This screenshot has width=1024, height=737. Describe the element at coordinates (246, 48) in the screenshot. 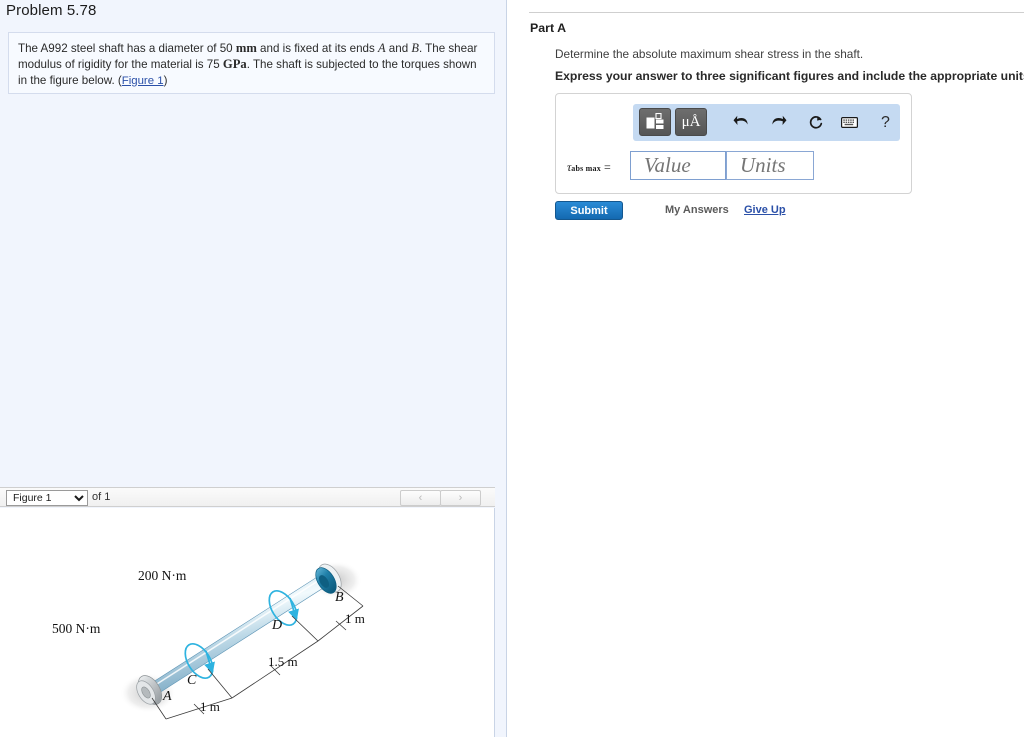

I see `statement-unit-mm: mm` at that location.